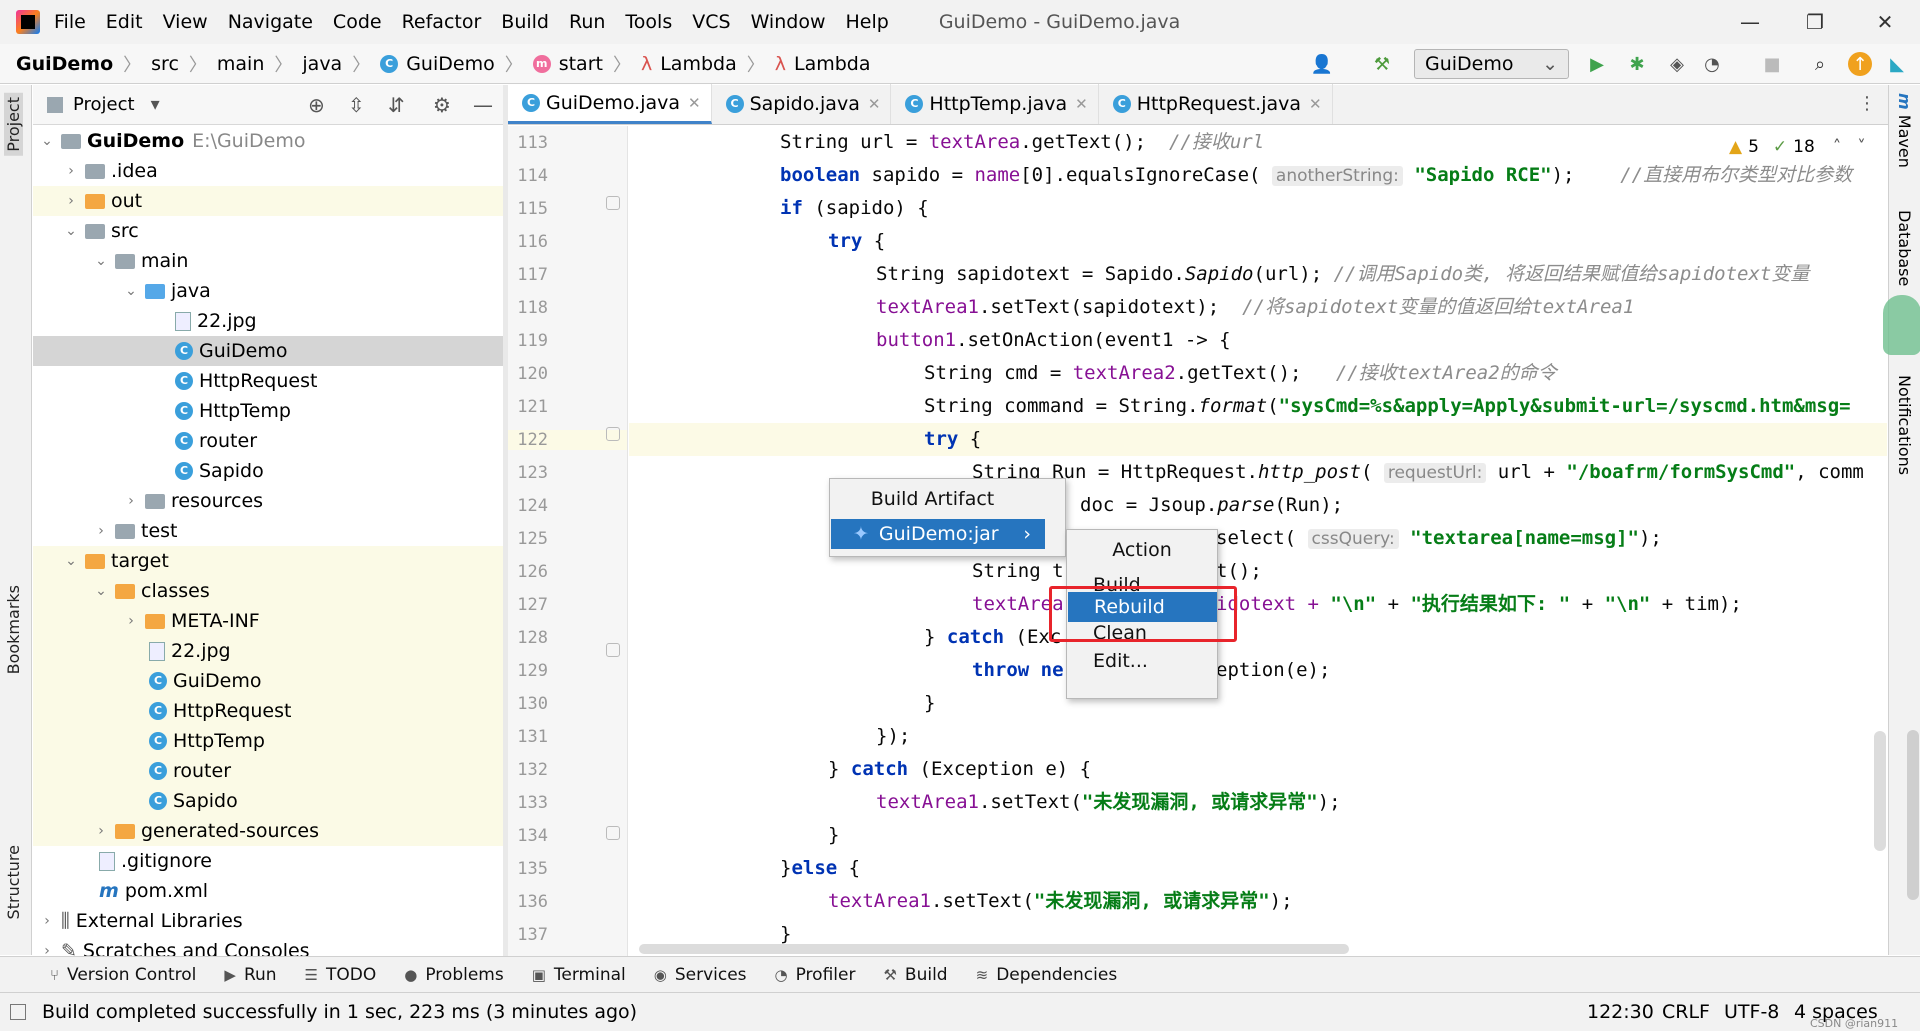 This screenshot has width=1920, height=1031. Describe the element at coordinates (610, 104) in the screenshot. I see `tab-guidemo: C GuiDemo.java ✕` at that location.